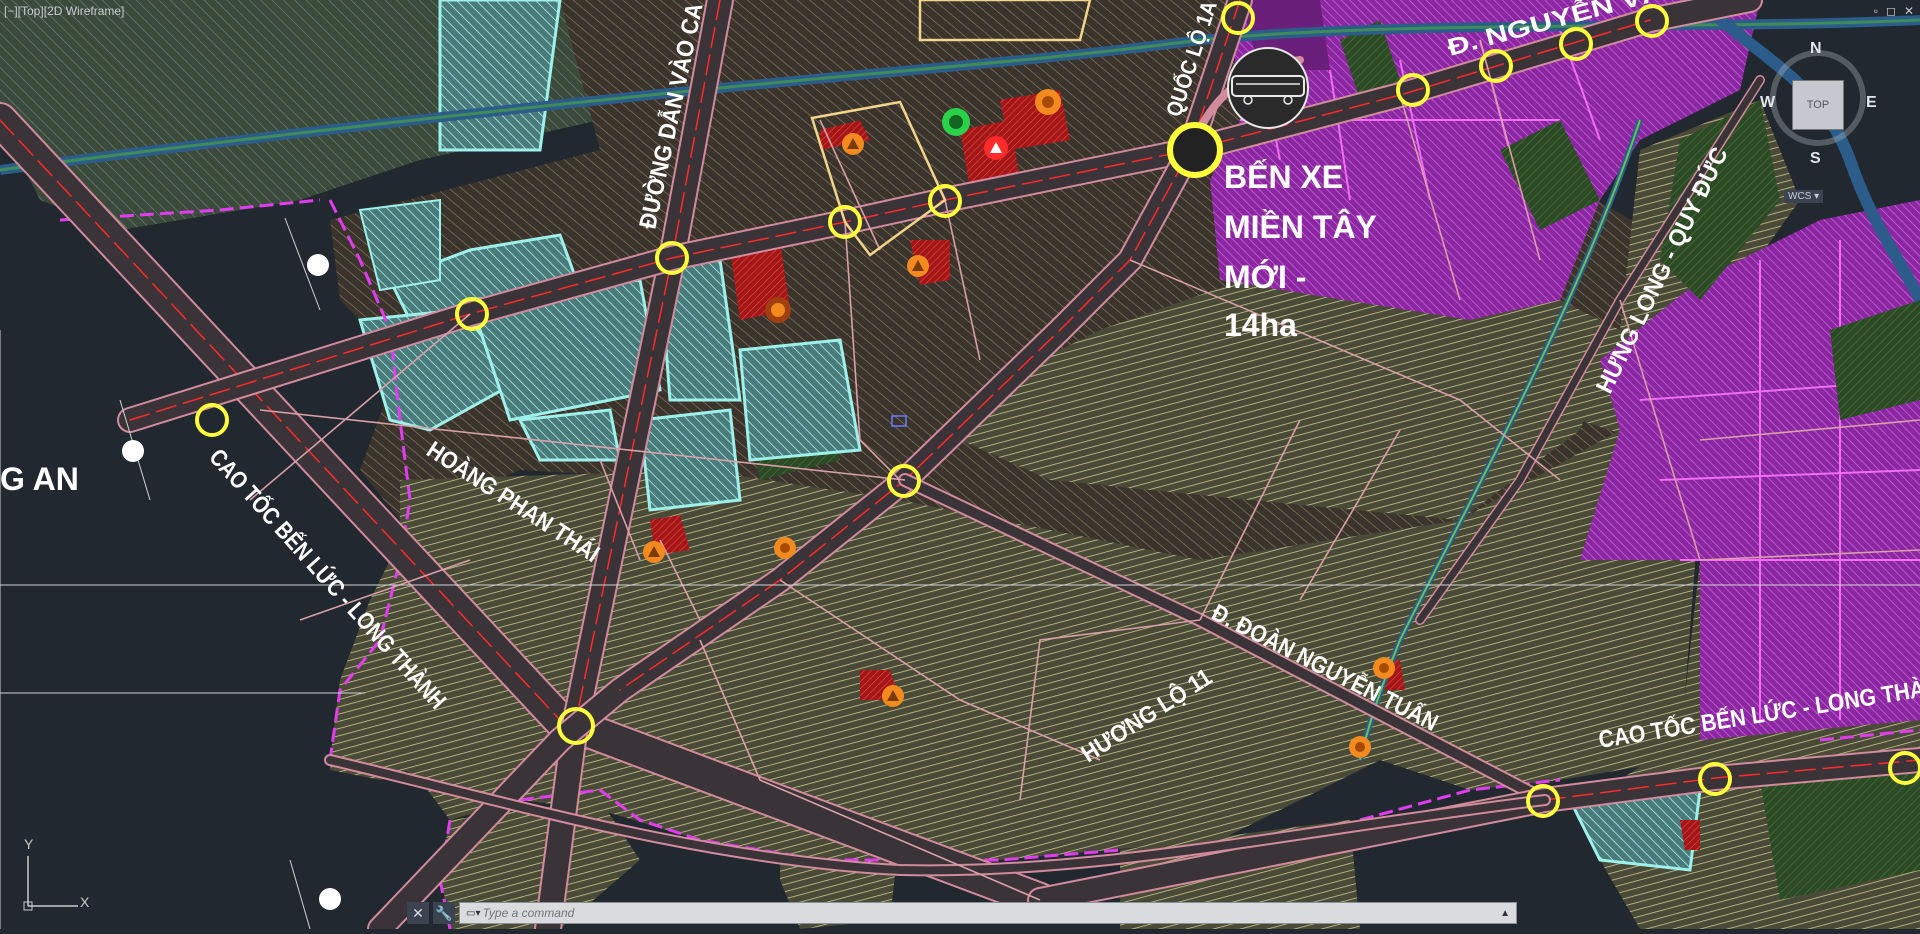 Image resolution: width=1920 pixels, height=934 pixels. Describe the element at coordinates (58, 876) in the screenshot. I see `ucs-icon: Y X` at that location.